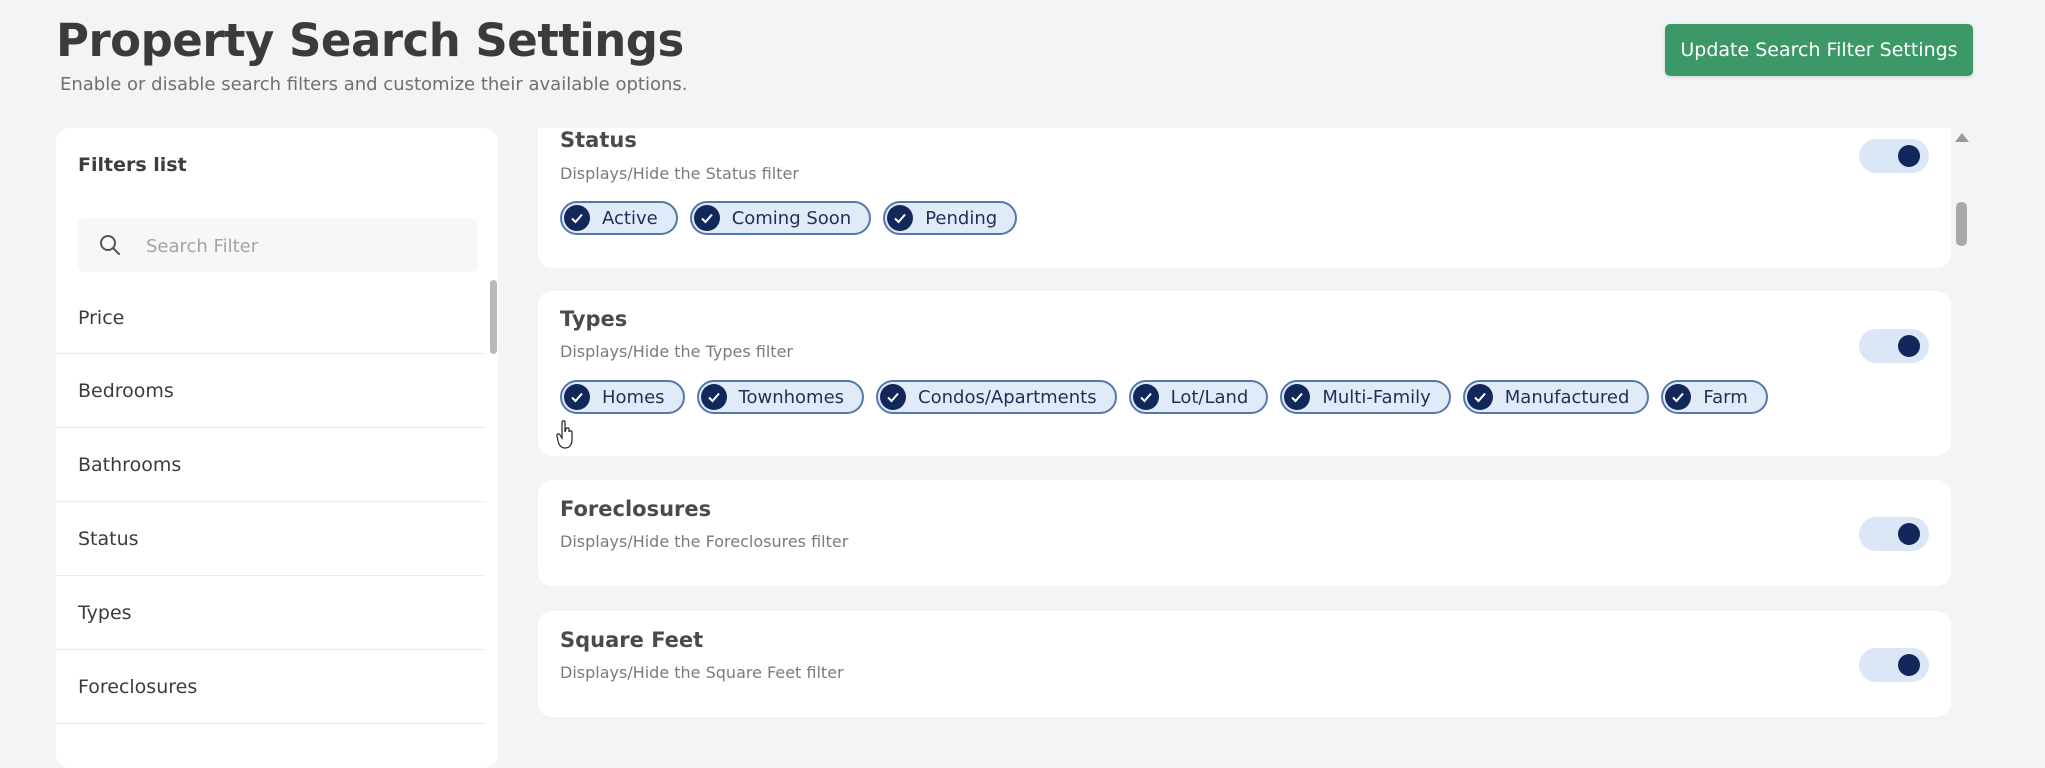  What do you see at coordinates (271, 465) in the screenshot?
I see `filter-item-bathrooms: Bathrooms` at bounding box center [271, 465].